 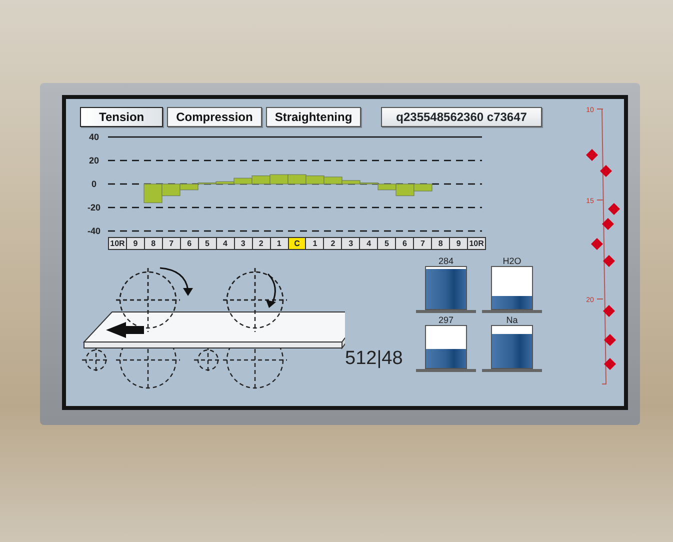 What do you see at coordinates (214, 117) in the screenshot?
I see `tab-button: Compression` at bounding box center [214, 117].